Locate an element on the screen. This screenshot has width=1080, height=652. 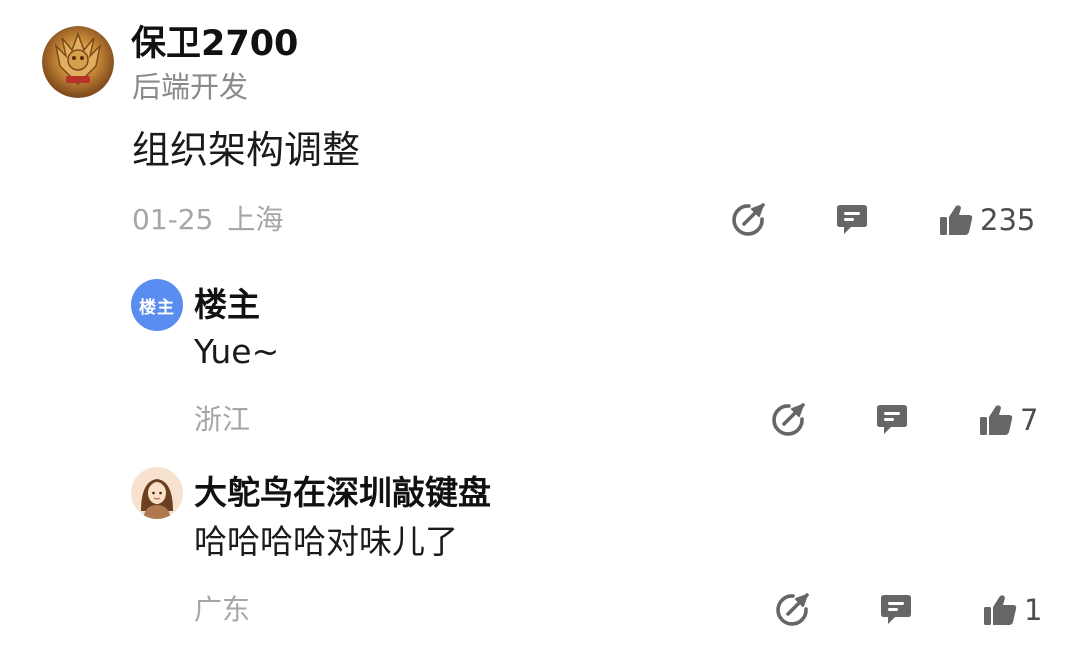
reply-content: Yue~ is located at coordinates (237, 351).